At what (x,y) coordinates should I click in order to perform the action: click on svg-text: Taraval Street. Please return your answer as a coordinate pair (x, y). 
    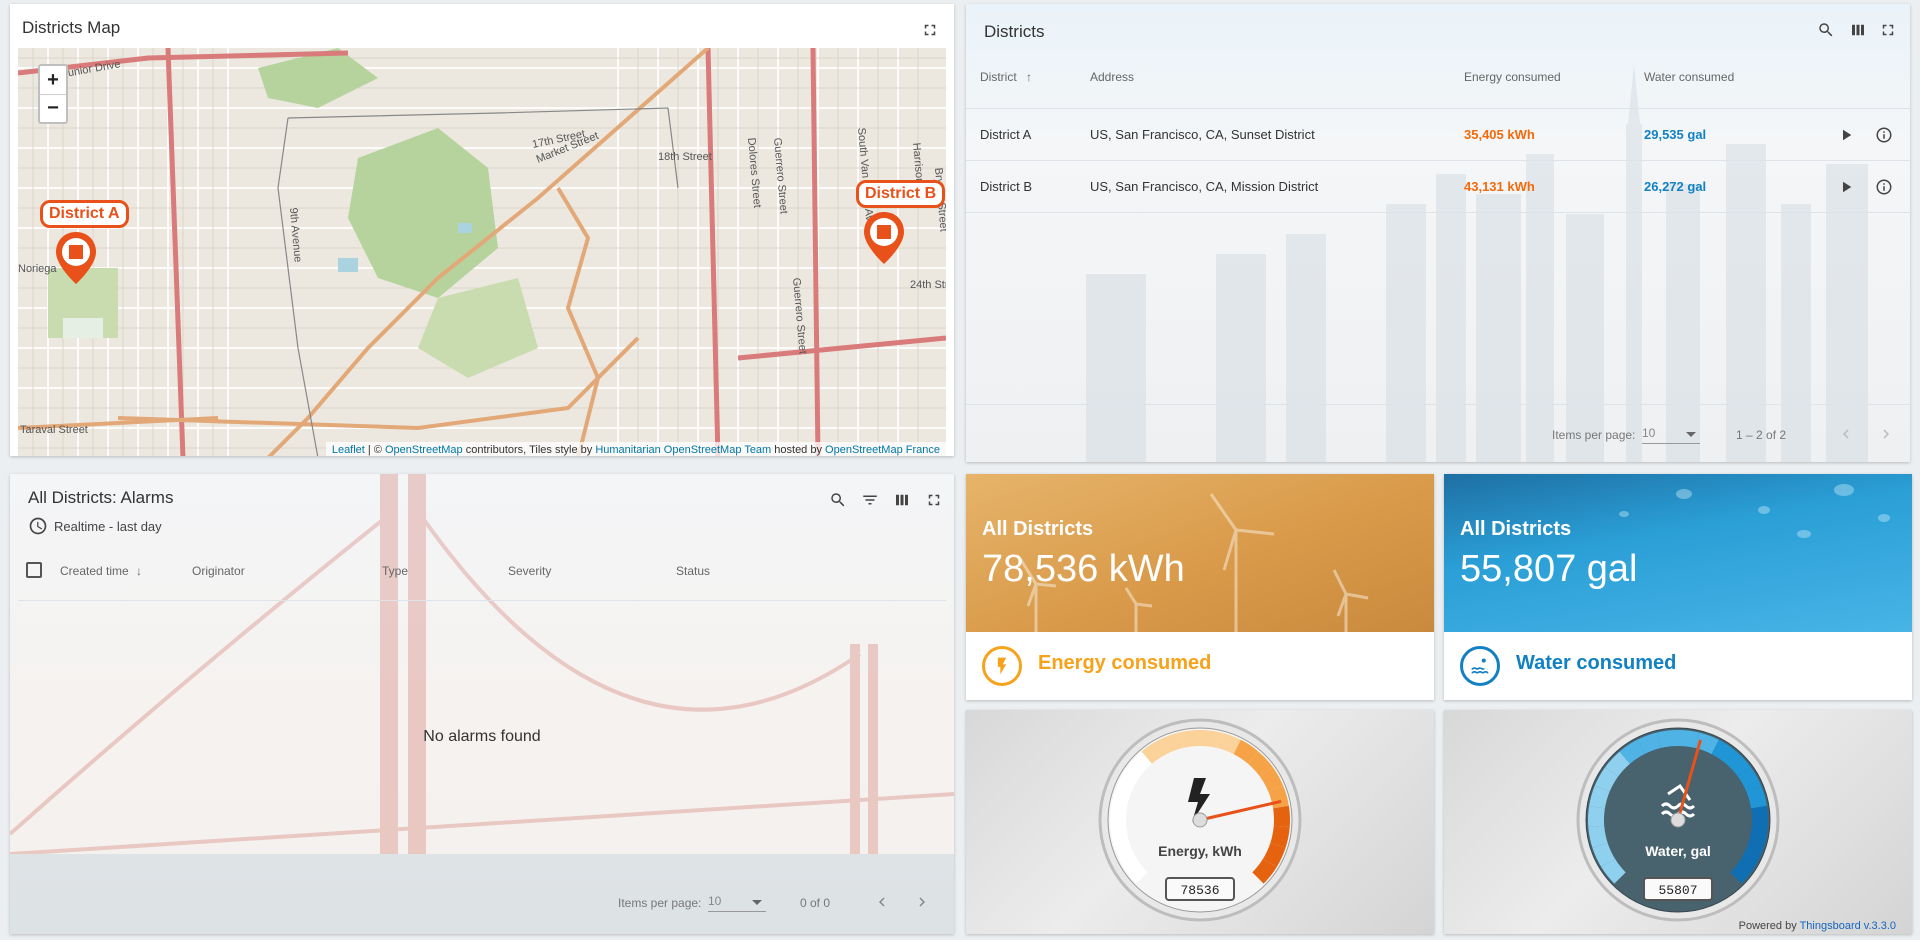
    Looking at the image, I should click on (54, 430).